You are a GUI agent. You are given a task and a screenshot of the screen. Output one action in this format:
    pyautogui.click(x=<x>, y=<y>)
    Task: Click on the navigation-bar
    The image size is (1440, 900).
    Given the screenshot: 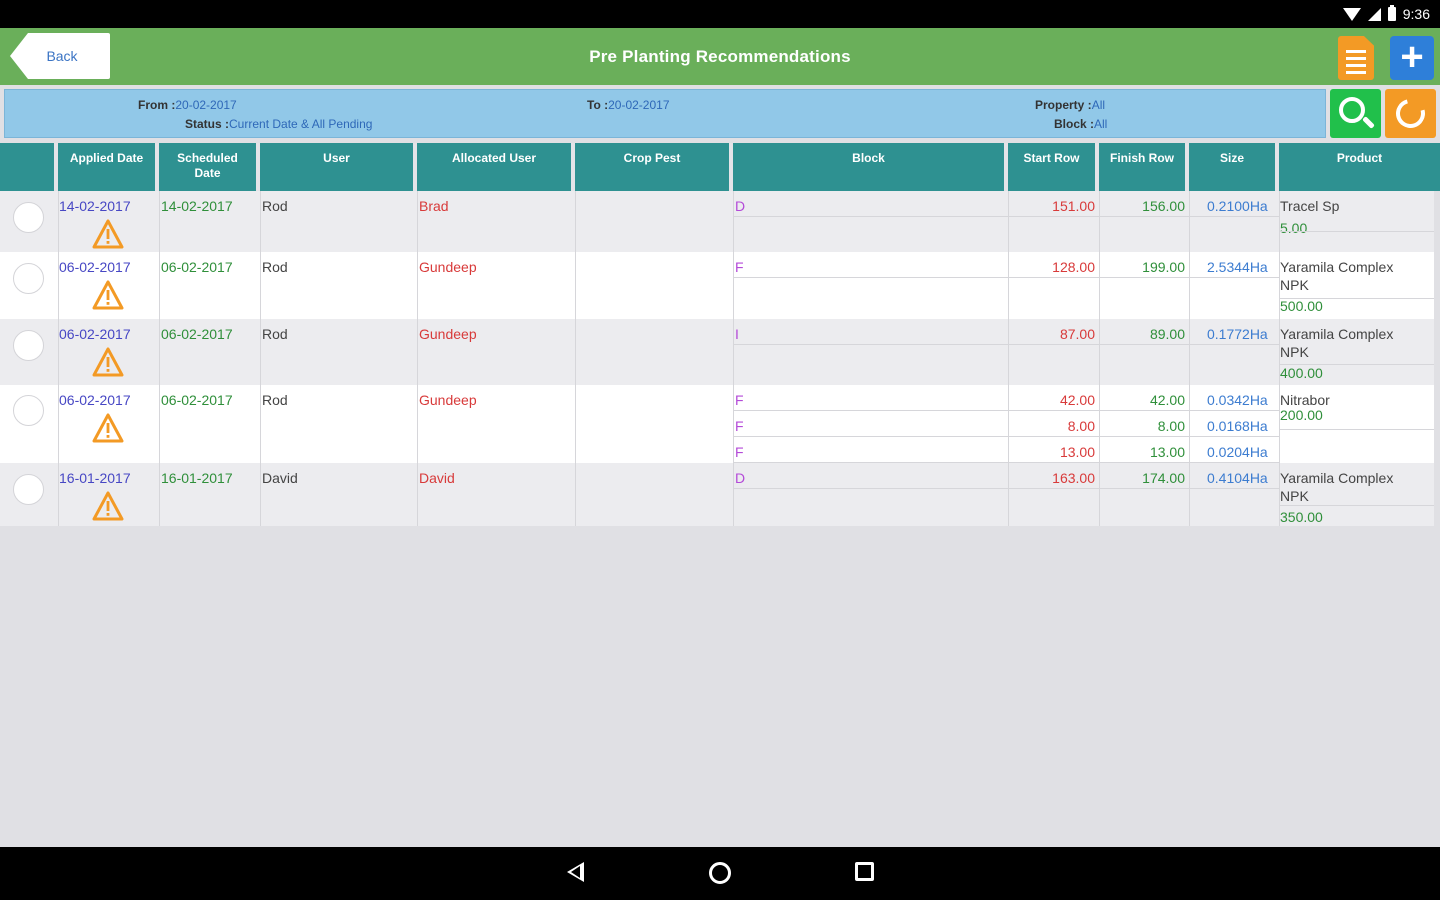 What is the action you would take?
    pyautogui.click(x=720, y=873)
    